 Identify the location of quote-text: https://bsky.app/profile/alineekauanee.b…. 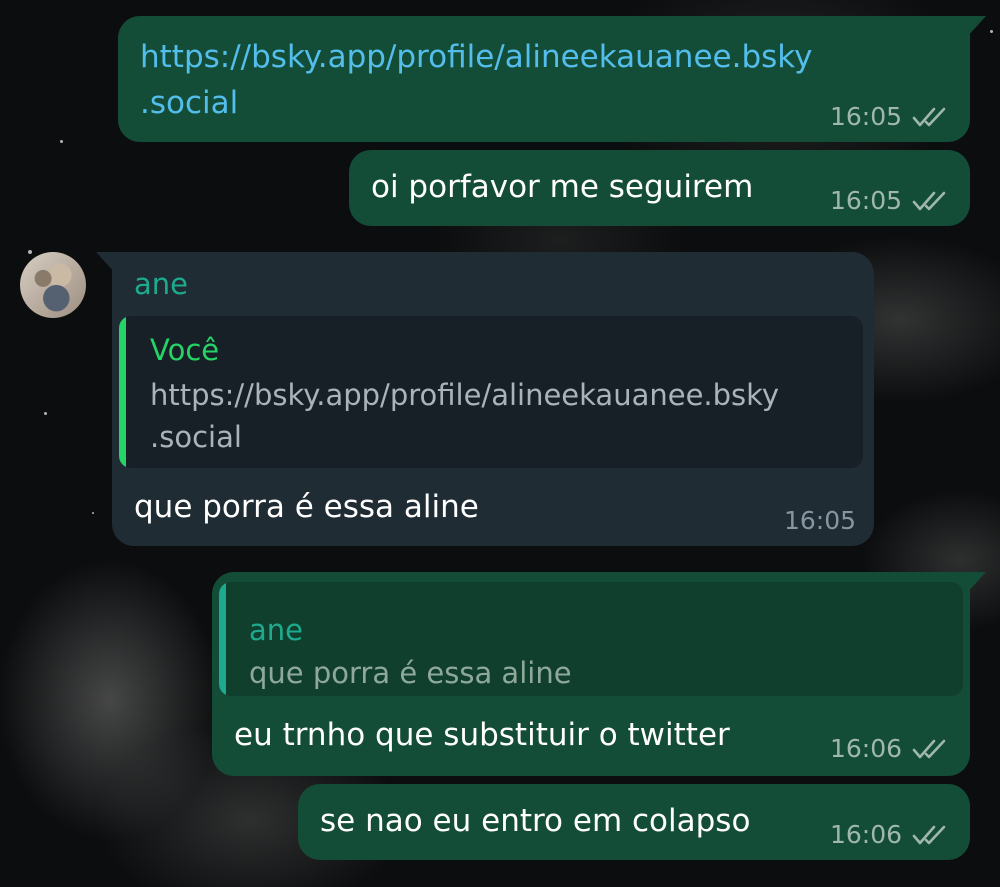
(464, 416).